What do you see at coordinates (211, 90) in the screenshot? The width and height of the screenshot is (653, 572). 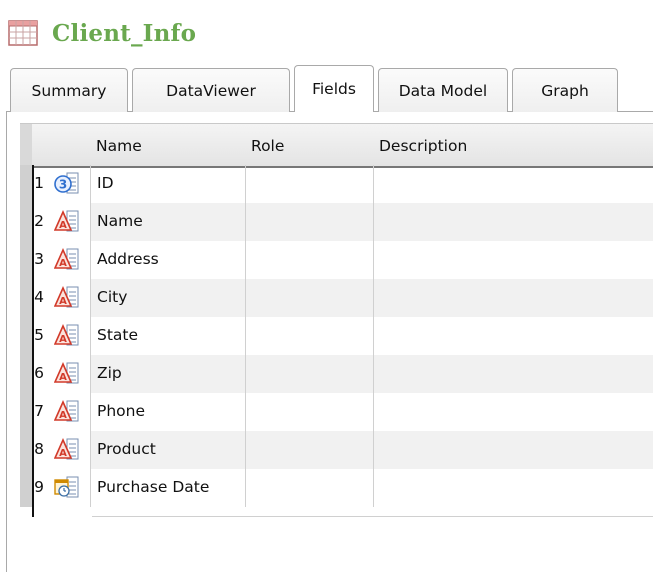 I see `tab-dataviewer: DataViewer` at bounding box center [211, 90].